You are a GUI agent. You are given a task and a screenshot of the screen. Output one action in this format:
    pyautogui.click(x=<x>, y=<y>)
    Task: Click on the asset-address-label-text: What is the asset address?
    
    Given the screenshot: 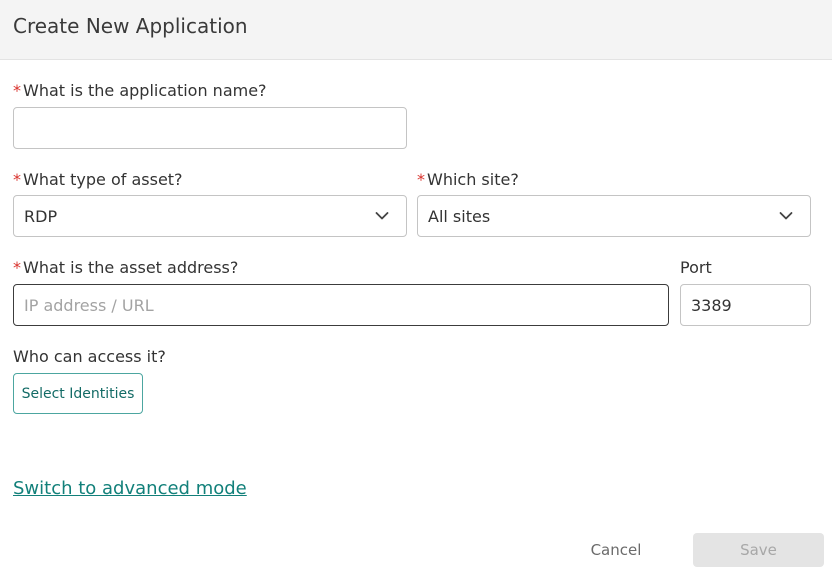 What is the action you would take?
    pyautogui.click(x=131, y=267)
    